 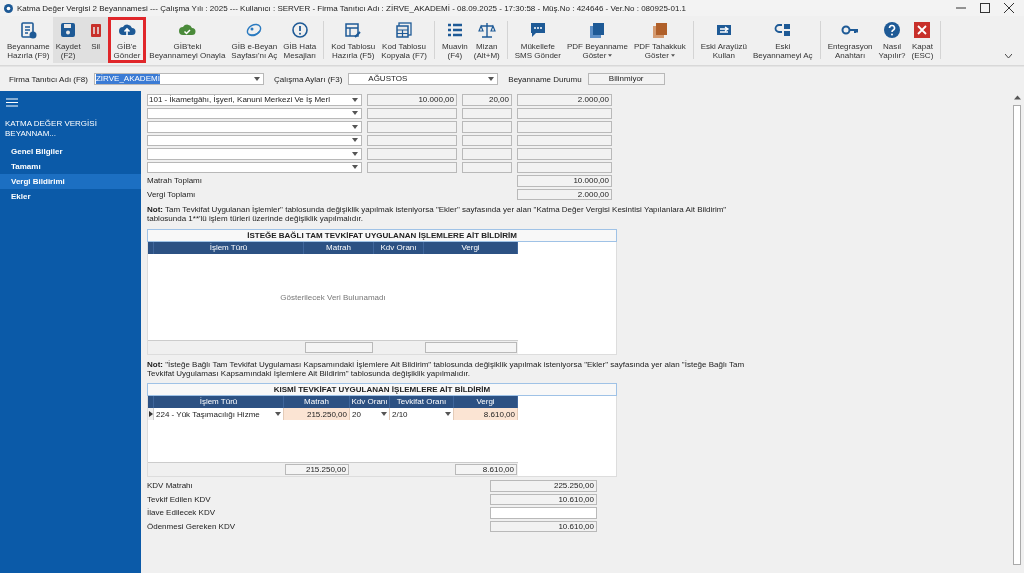 What do you see at coordinates (404, 40) in the screenshot?
I see `toolbar-button: Kod Tablosu Kopyala (F7)` at bounding box center [404, 40].